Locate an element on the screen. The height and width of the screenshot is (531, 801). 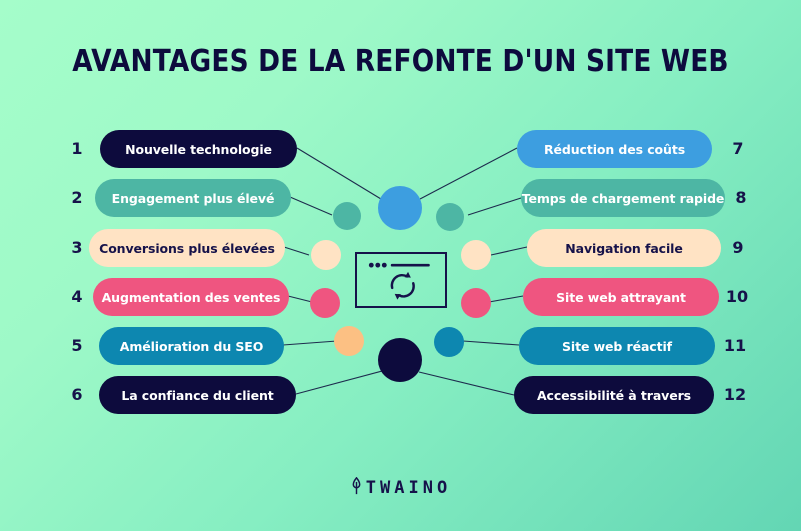
benefit-pill-9: Navigation facile is located at coordinates (624, 248).